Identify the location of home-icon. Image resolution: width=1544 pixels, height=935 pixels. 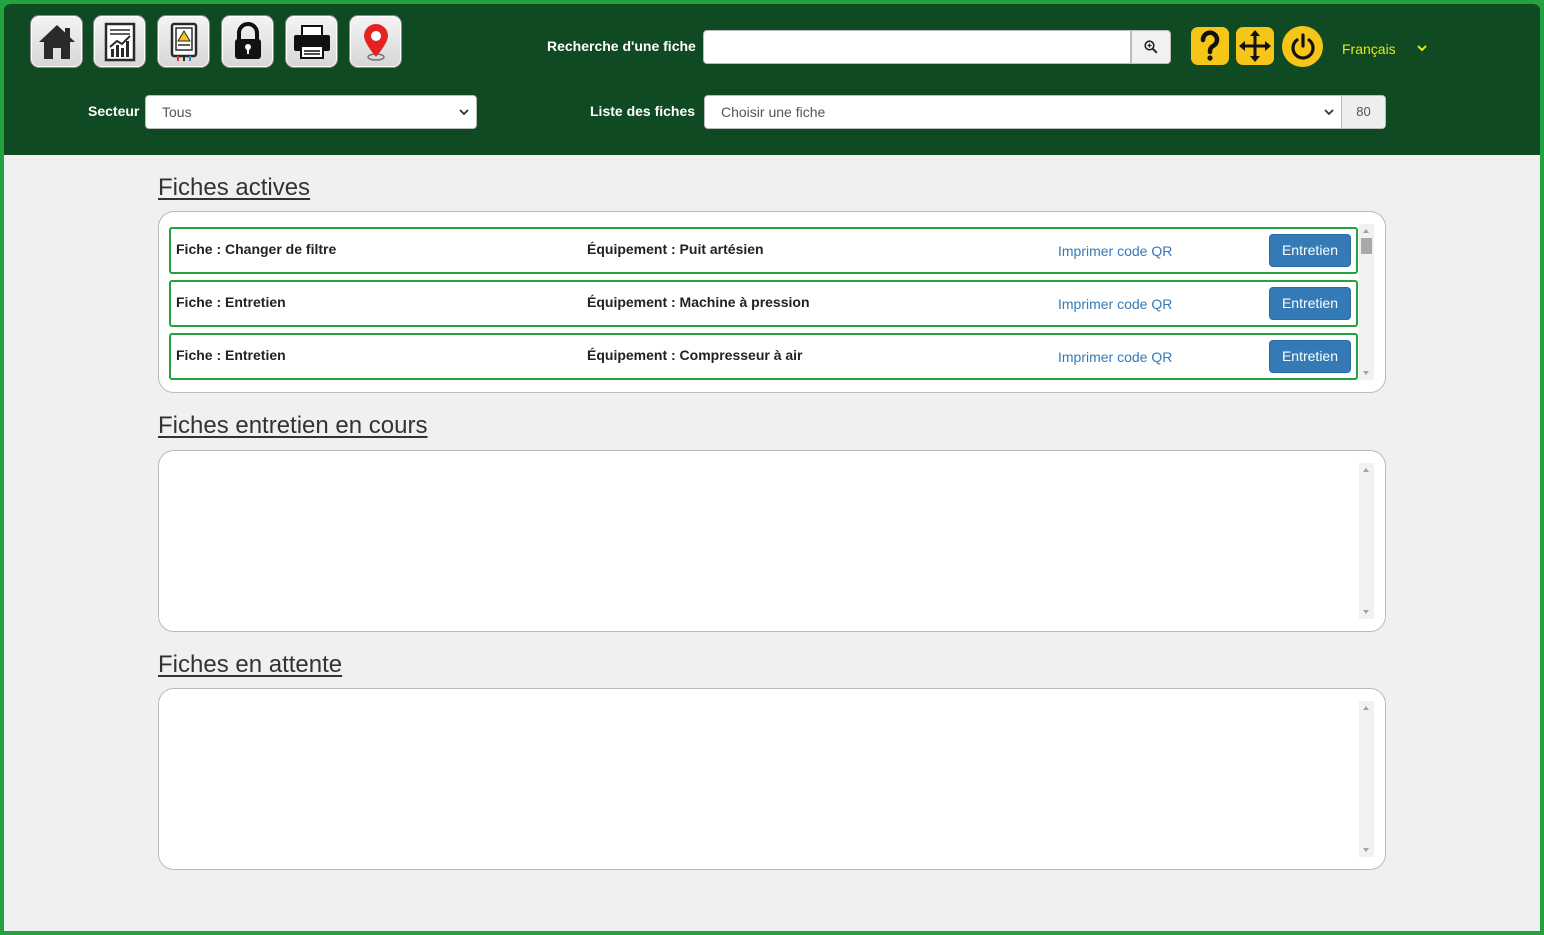
(56, 41).